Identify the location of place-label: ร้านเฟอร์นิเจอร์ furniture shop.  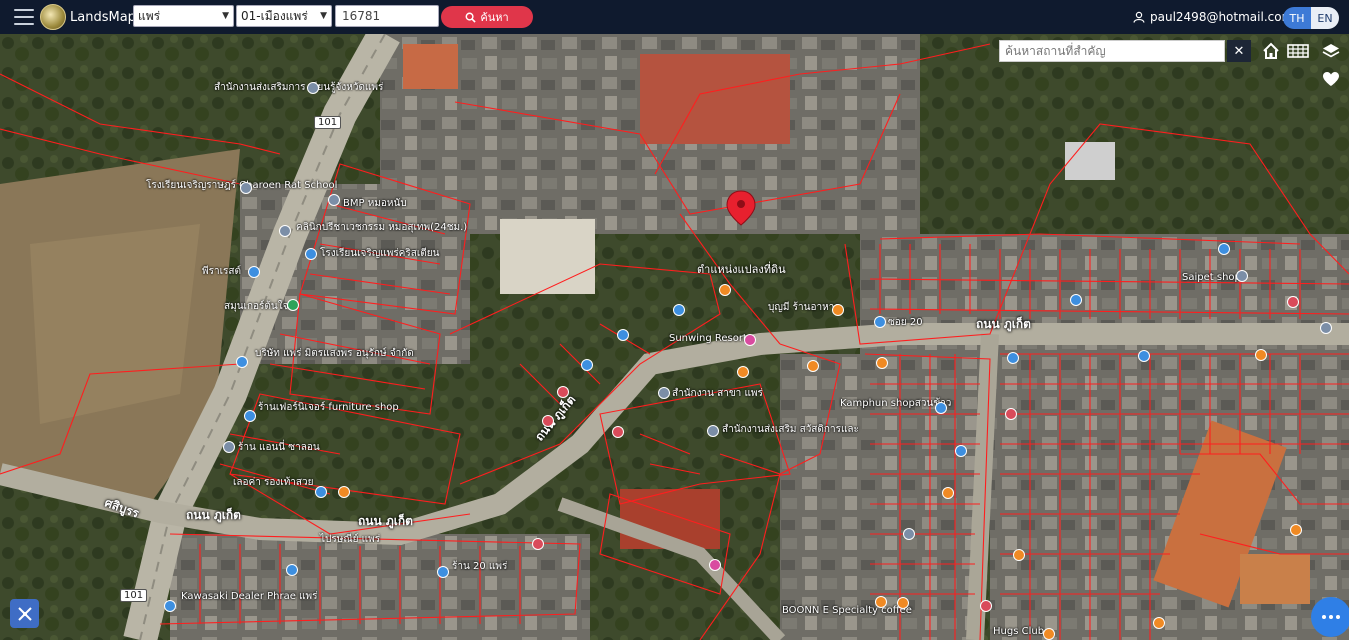
(328, 407).